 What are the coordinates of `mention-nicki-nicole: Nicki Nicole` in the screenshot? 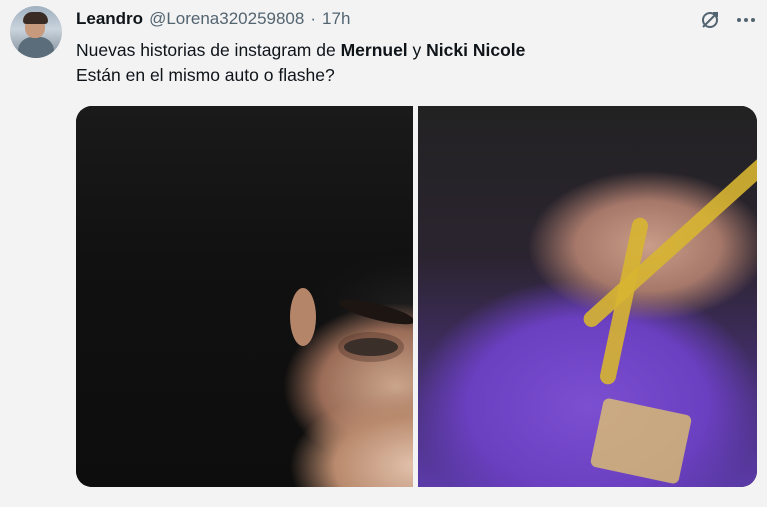 It's located at (476, 50).